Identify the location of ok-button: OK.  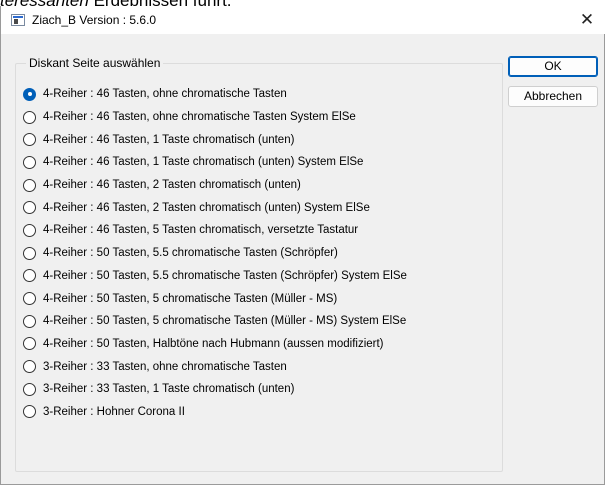
(553, 66).